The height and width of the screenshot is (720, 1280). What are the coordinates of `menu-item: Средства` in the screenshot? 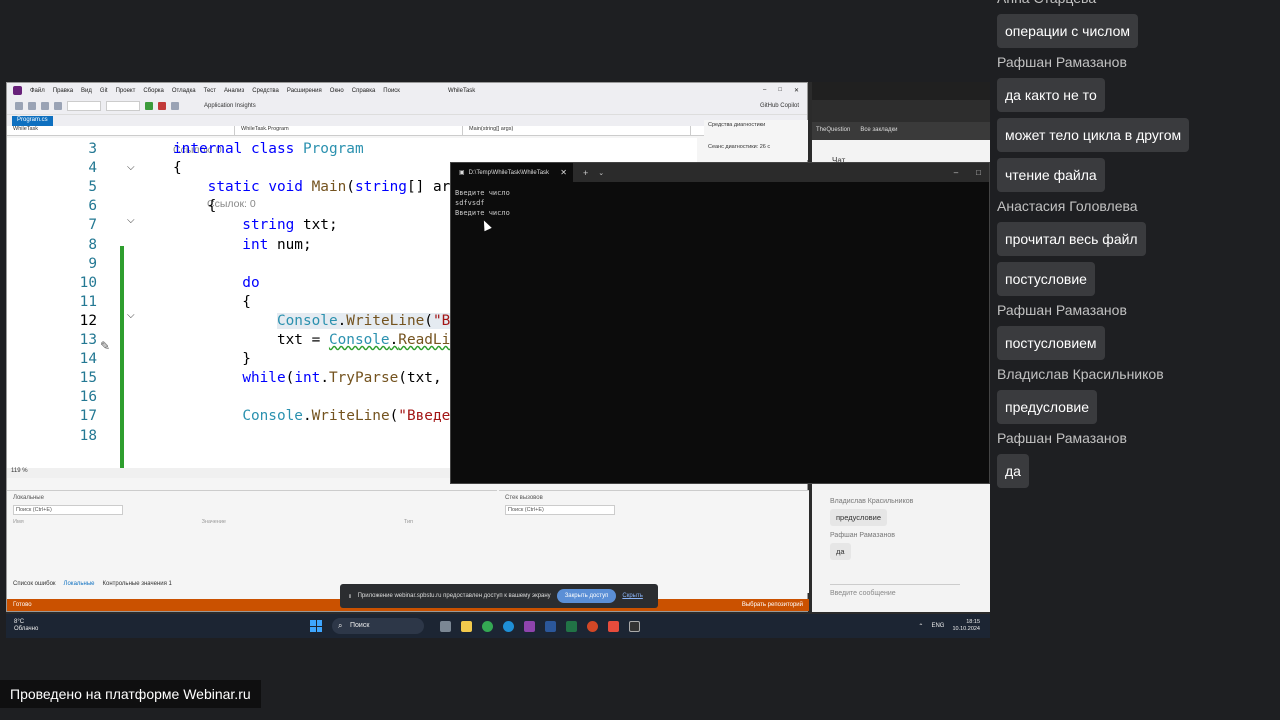 It's located at (265, 91).